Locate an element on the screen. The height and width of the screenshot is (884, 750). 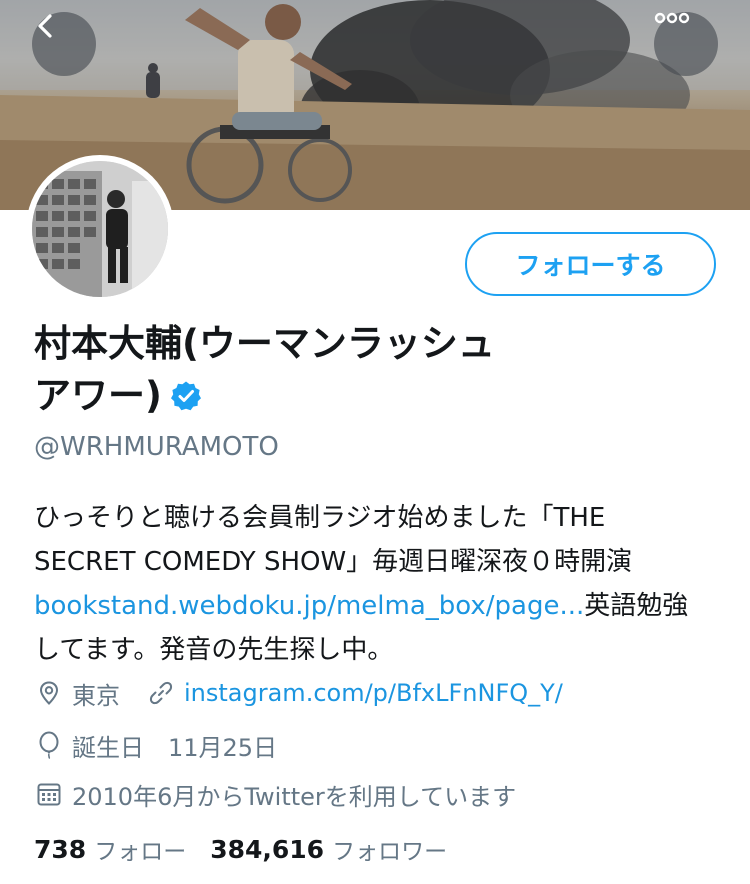
display-name-line1: 村本大輔(ウーマンラッシュ is located at coordinates (264, 343).